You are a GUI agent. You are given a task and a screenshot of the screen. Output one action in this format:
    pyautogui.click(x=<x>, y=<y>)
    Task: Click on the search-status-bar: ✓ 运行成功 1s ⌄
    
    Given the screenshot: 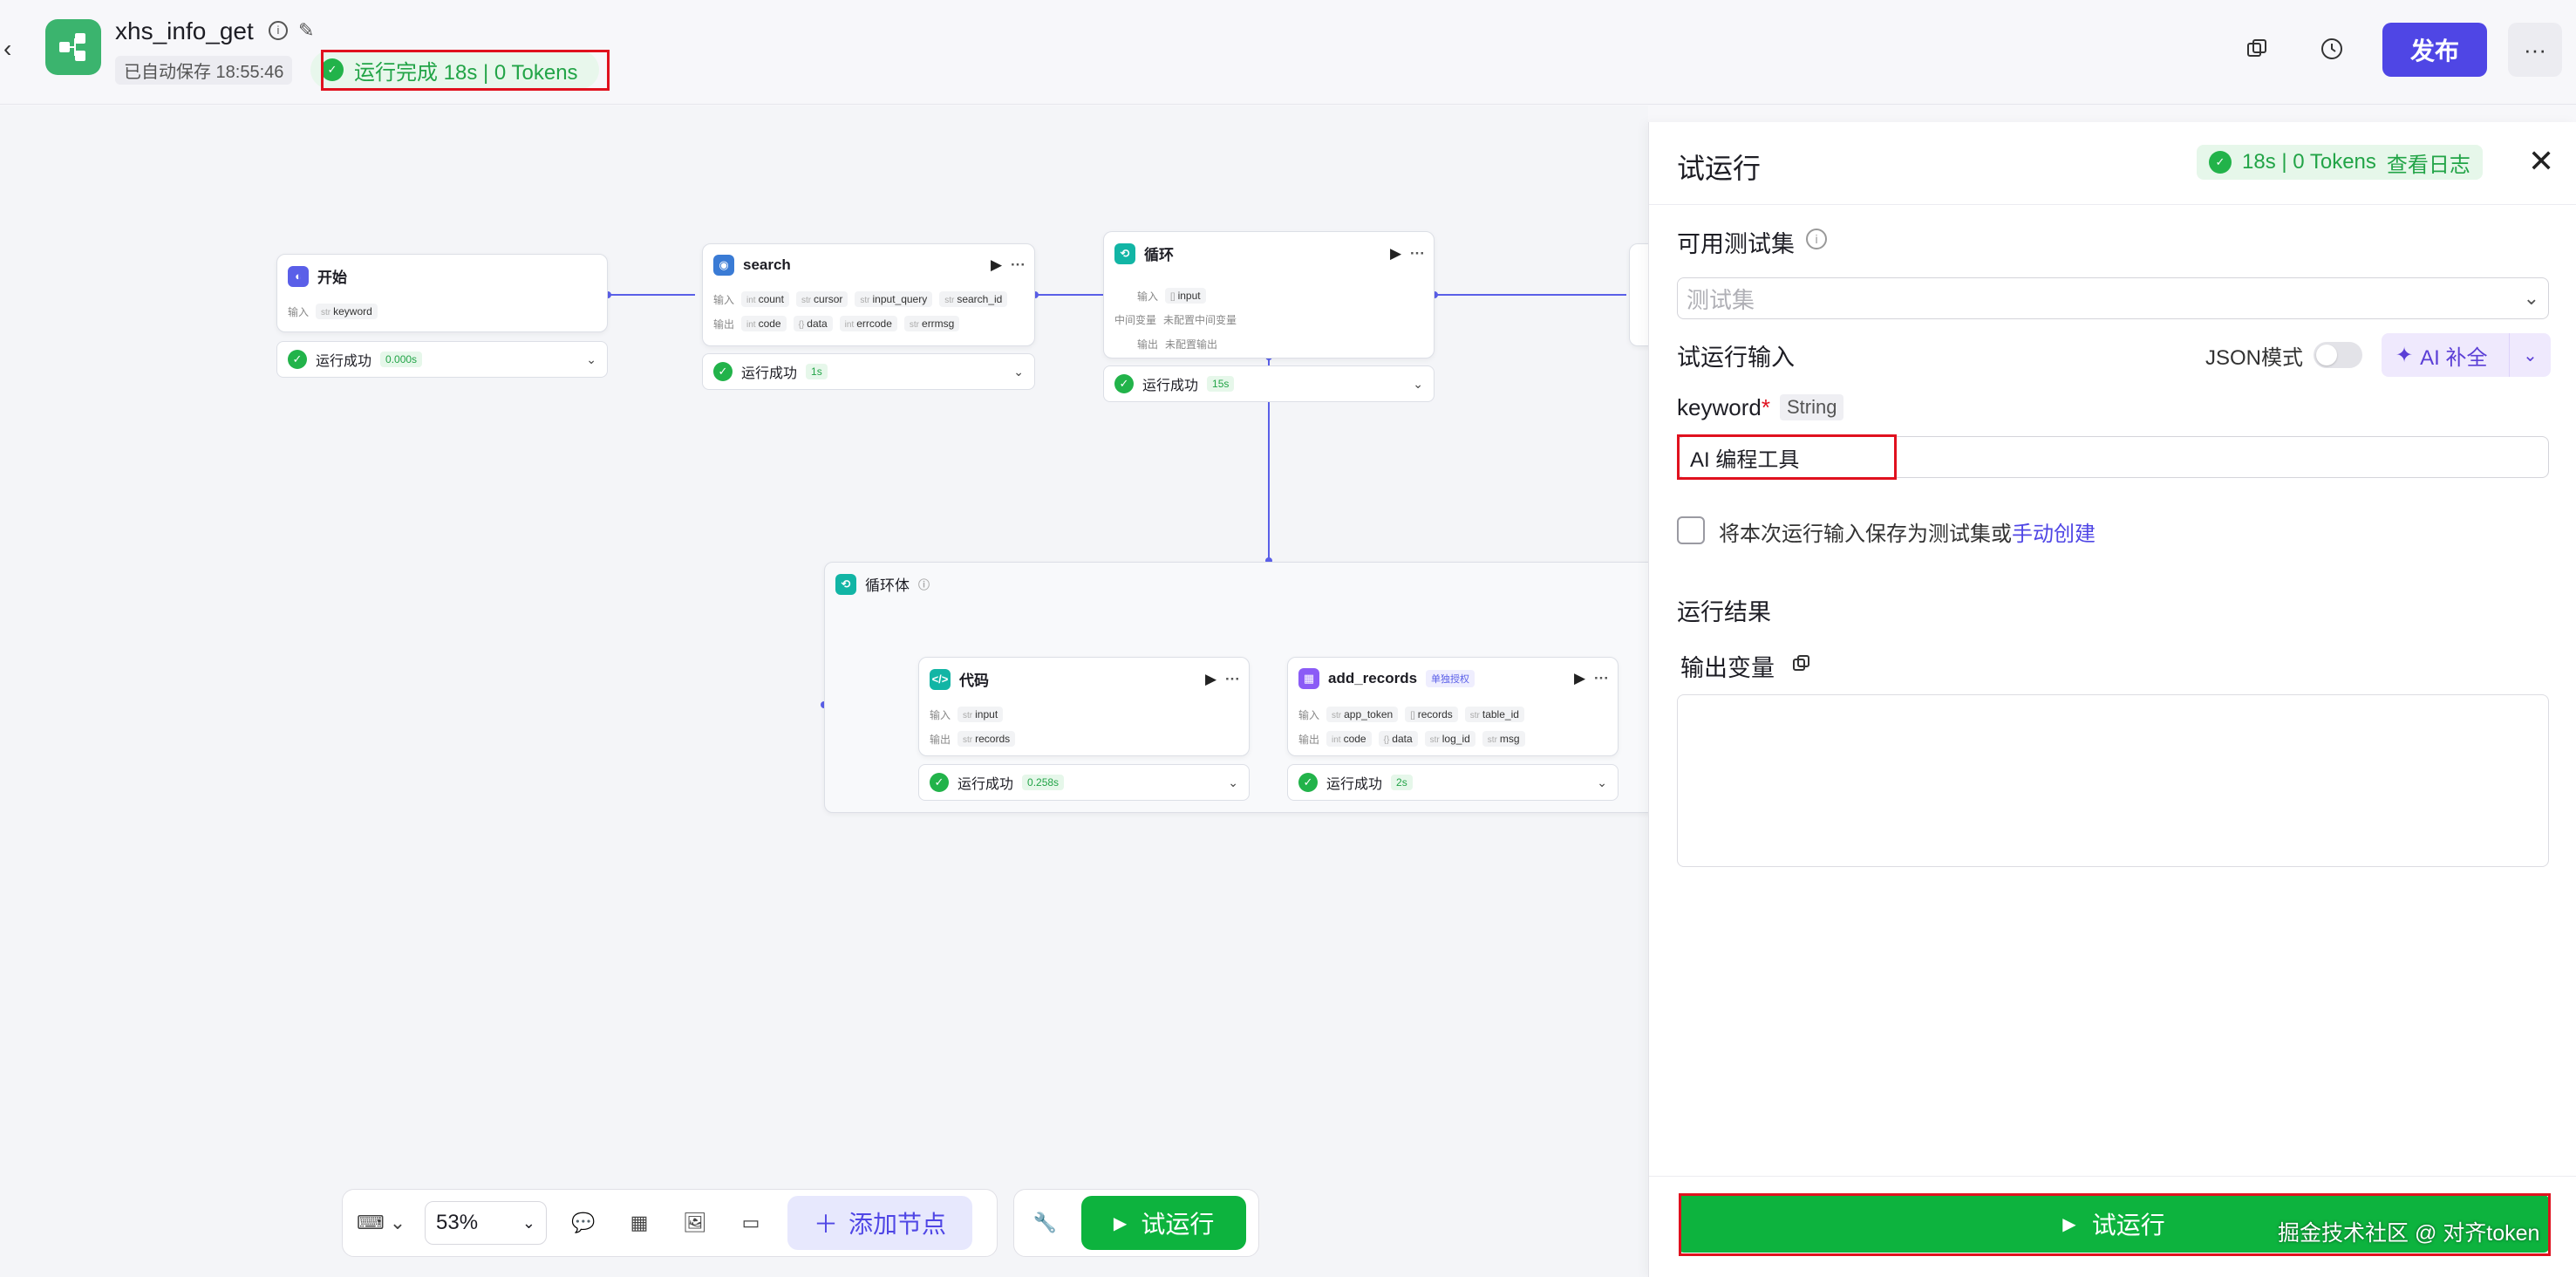 What is the action you would take?
    pyautogui.click(x=868, y=371)
    